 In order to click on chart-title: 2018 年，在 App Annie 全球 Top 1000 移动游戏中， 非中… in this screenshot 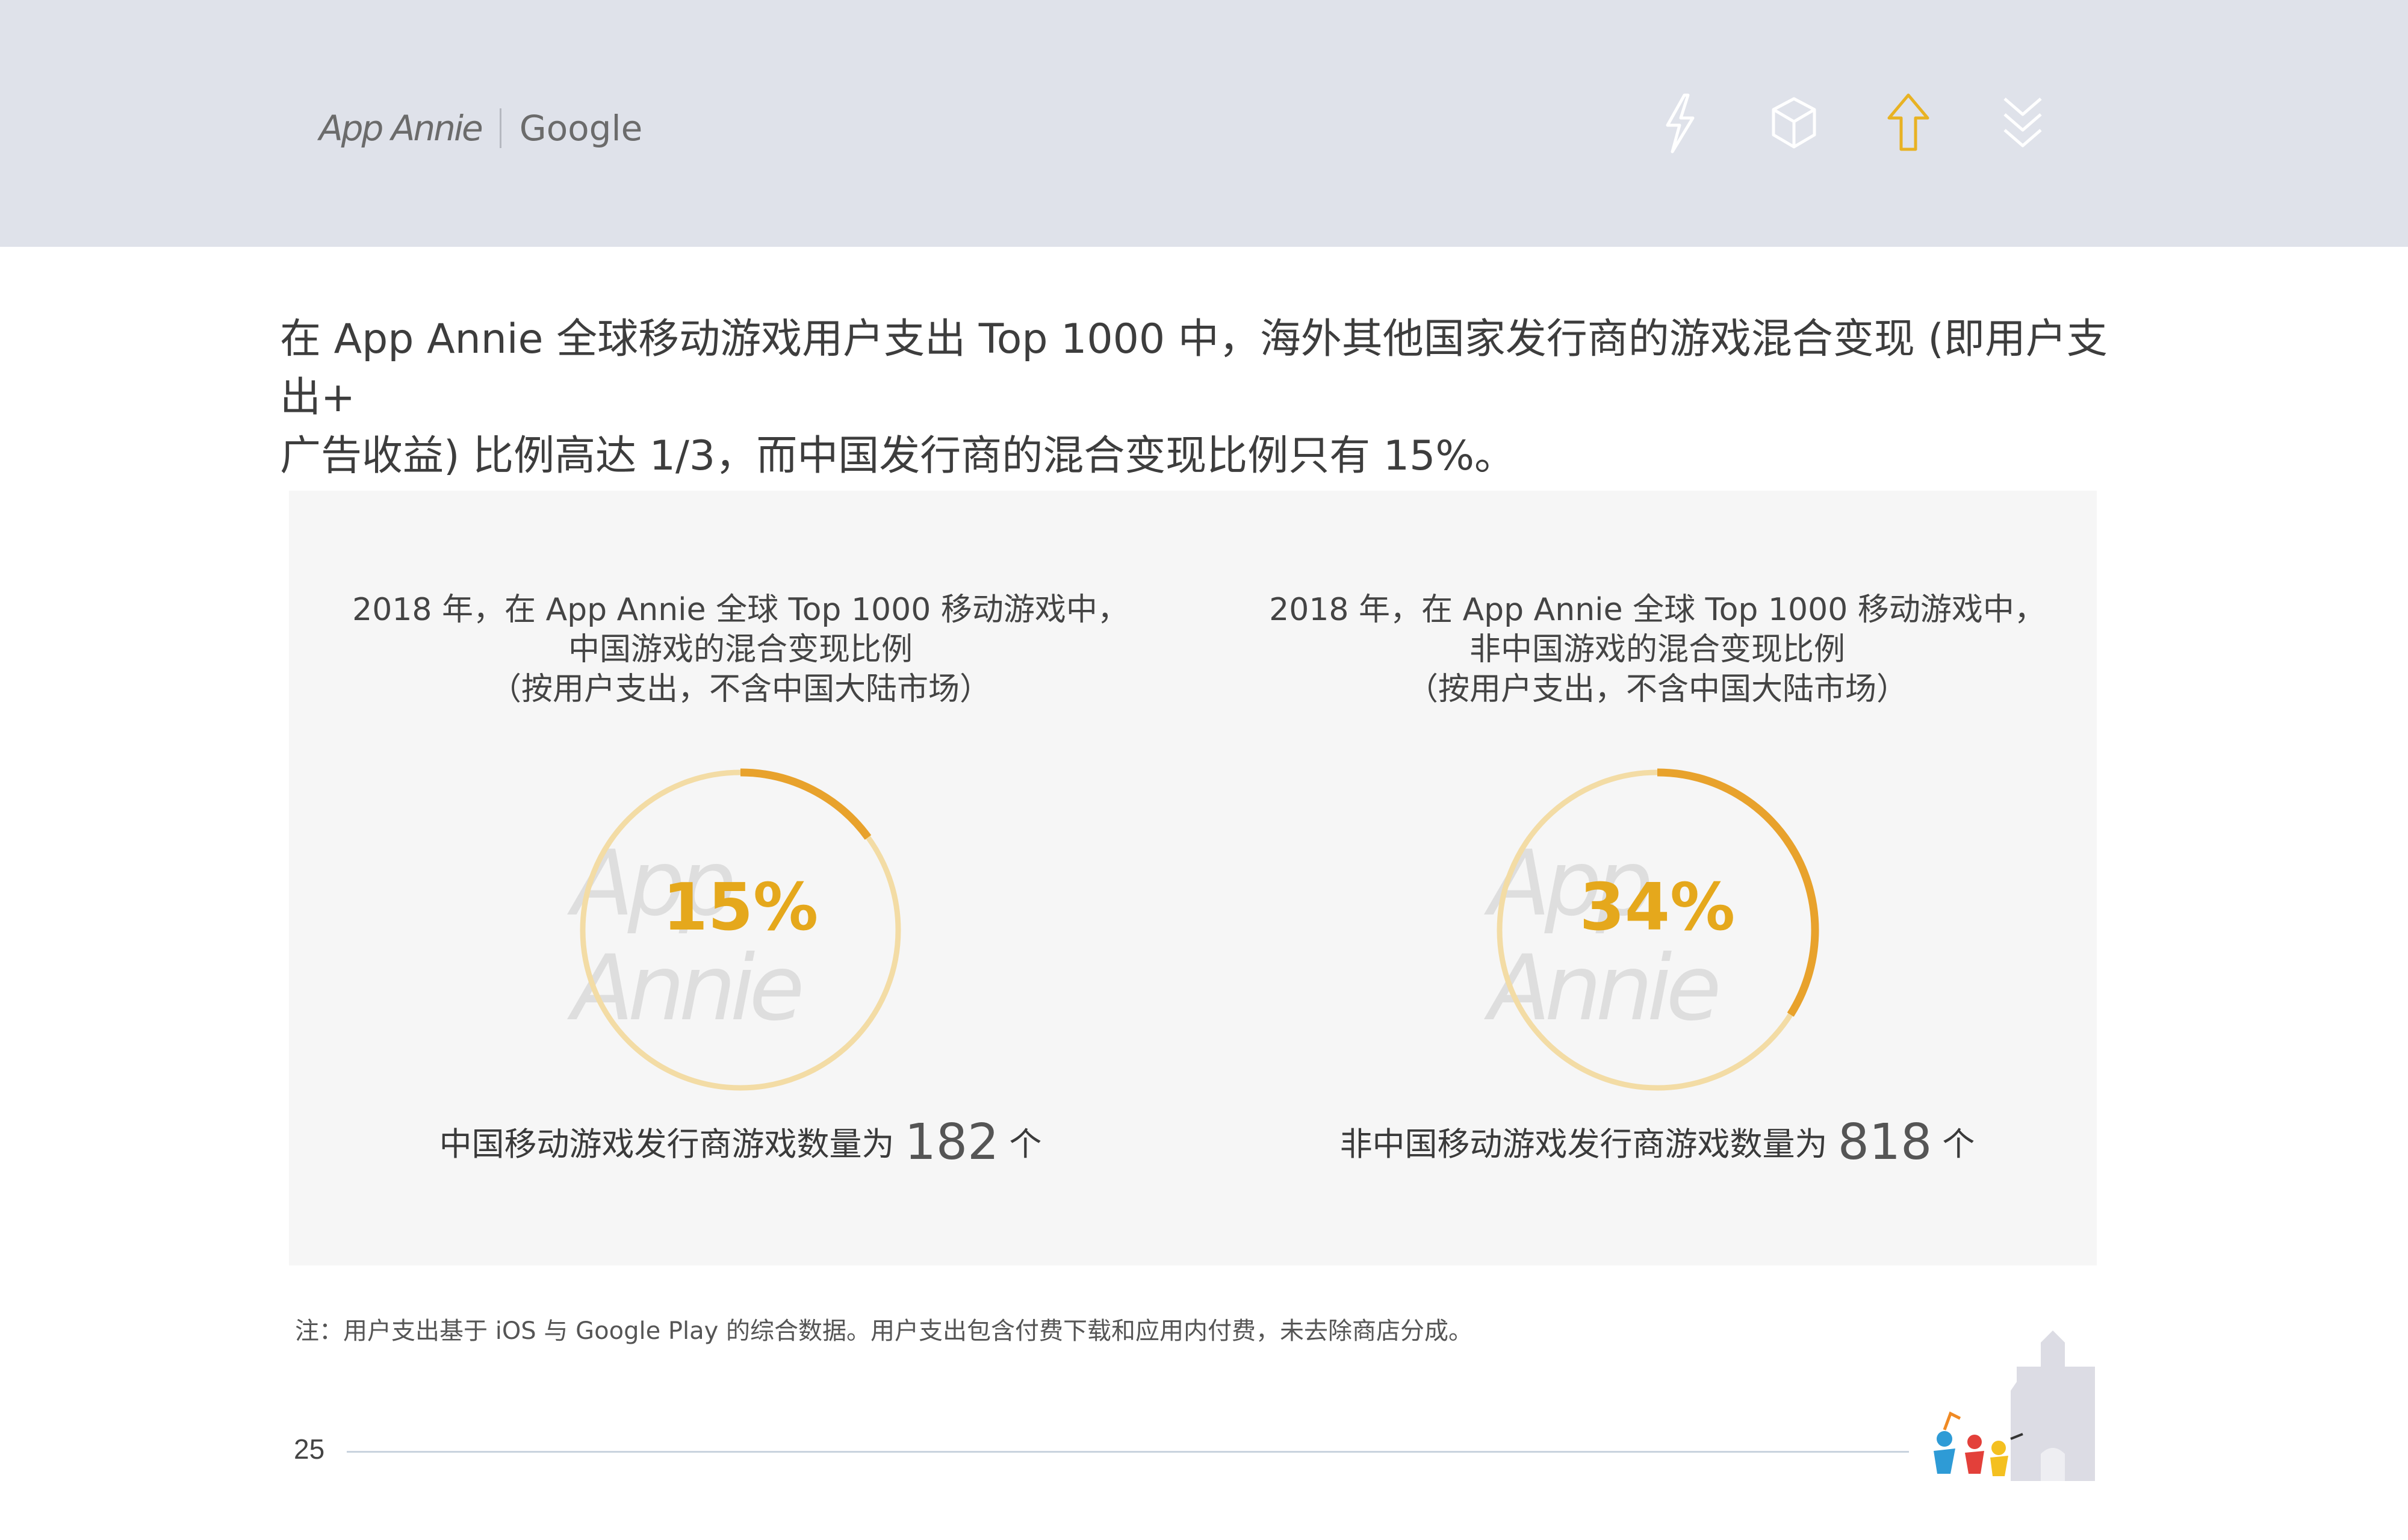, I will do `click(1657, 650)`.